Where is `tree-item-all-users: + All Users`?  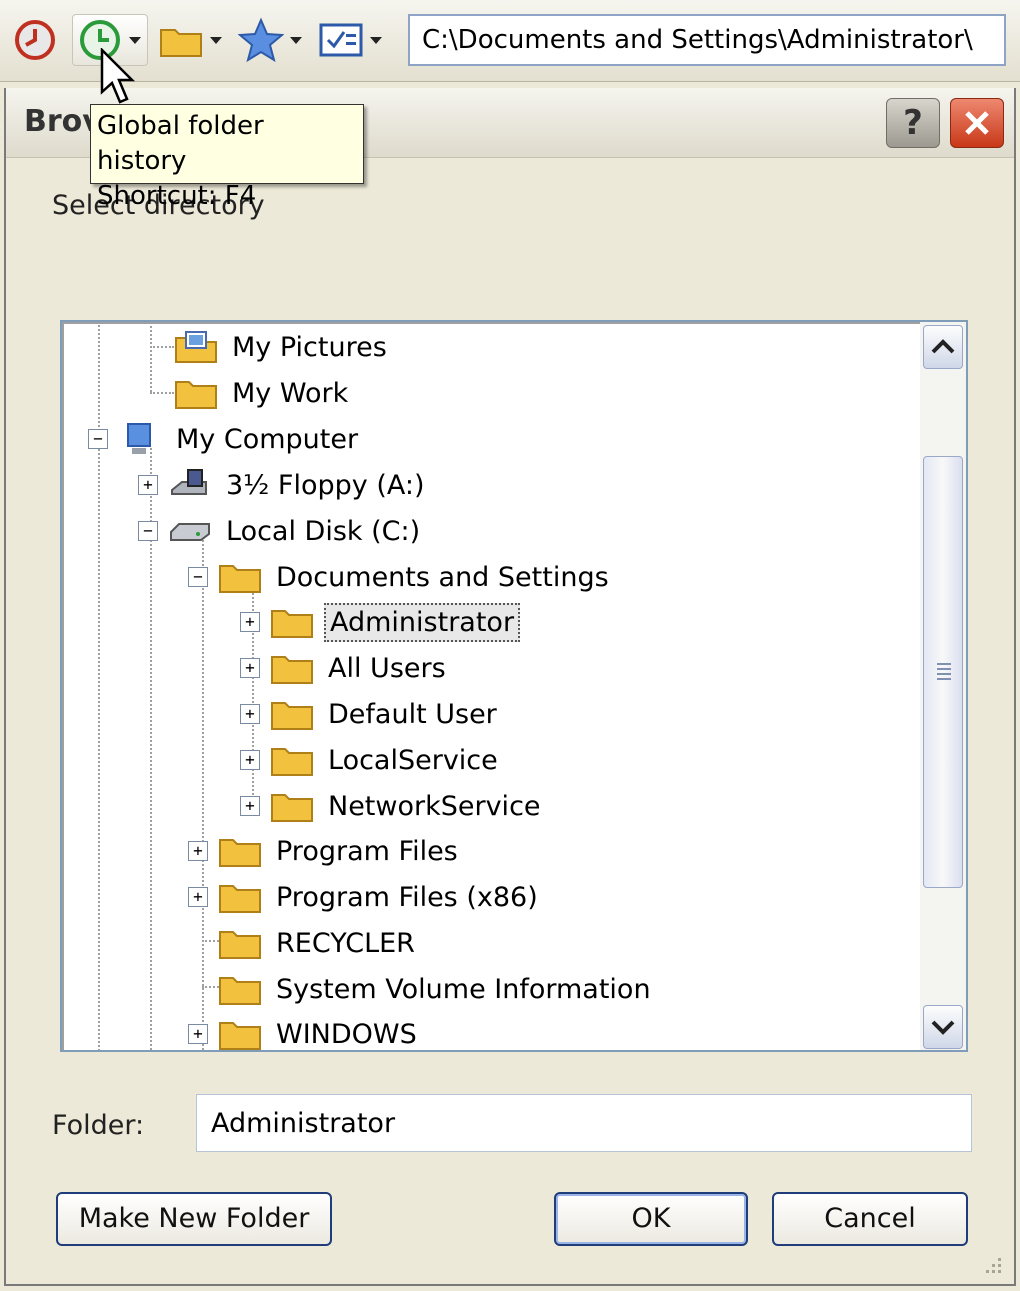 tree-item-all-users: + All Users is located at coordinates (345, 668).